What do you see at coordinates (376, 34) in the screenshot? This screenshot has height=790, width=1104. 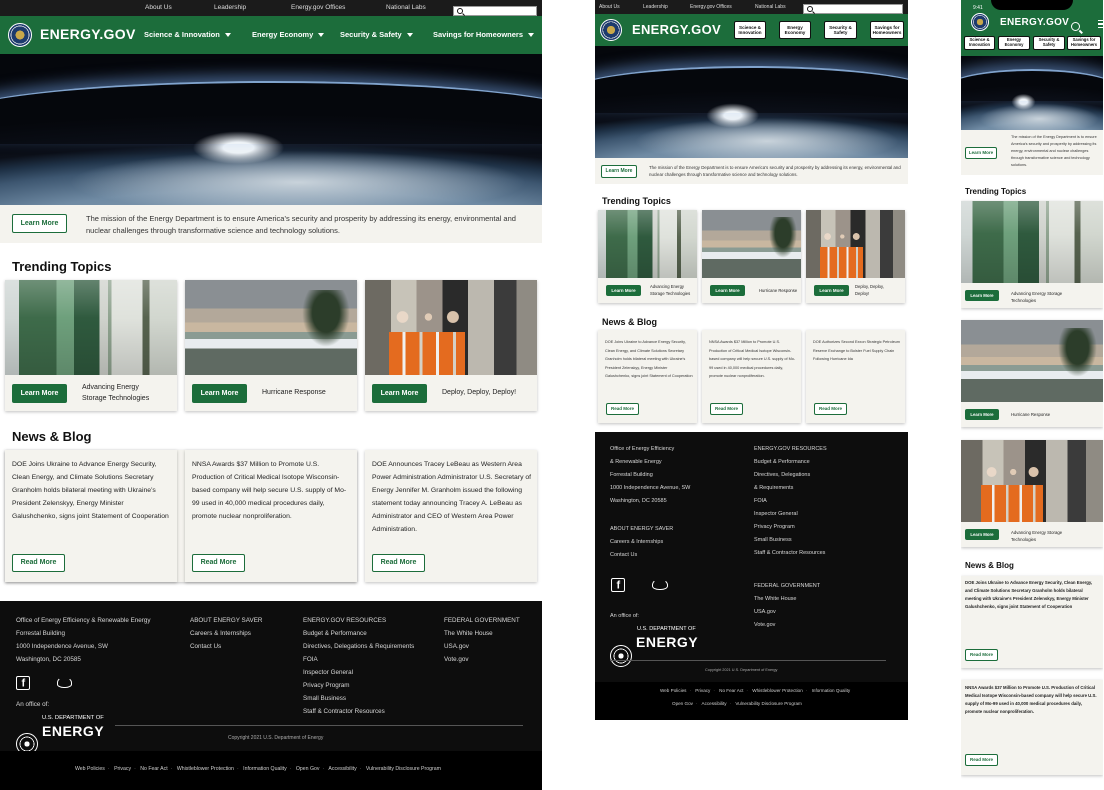 I see `nav-security: Security & Safety` at bounding box center [376, 34].